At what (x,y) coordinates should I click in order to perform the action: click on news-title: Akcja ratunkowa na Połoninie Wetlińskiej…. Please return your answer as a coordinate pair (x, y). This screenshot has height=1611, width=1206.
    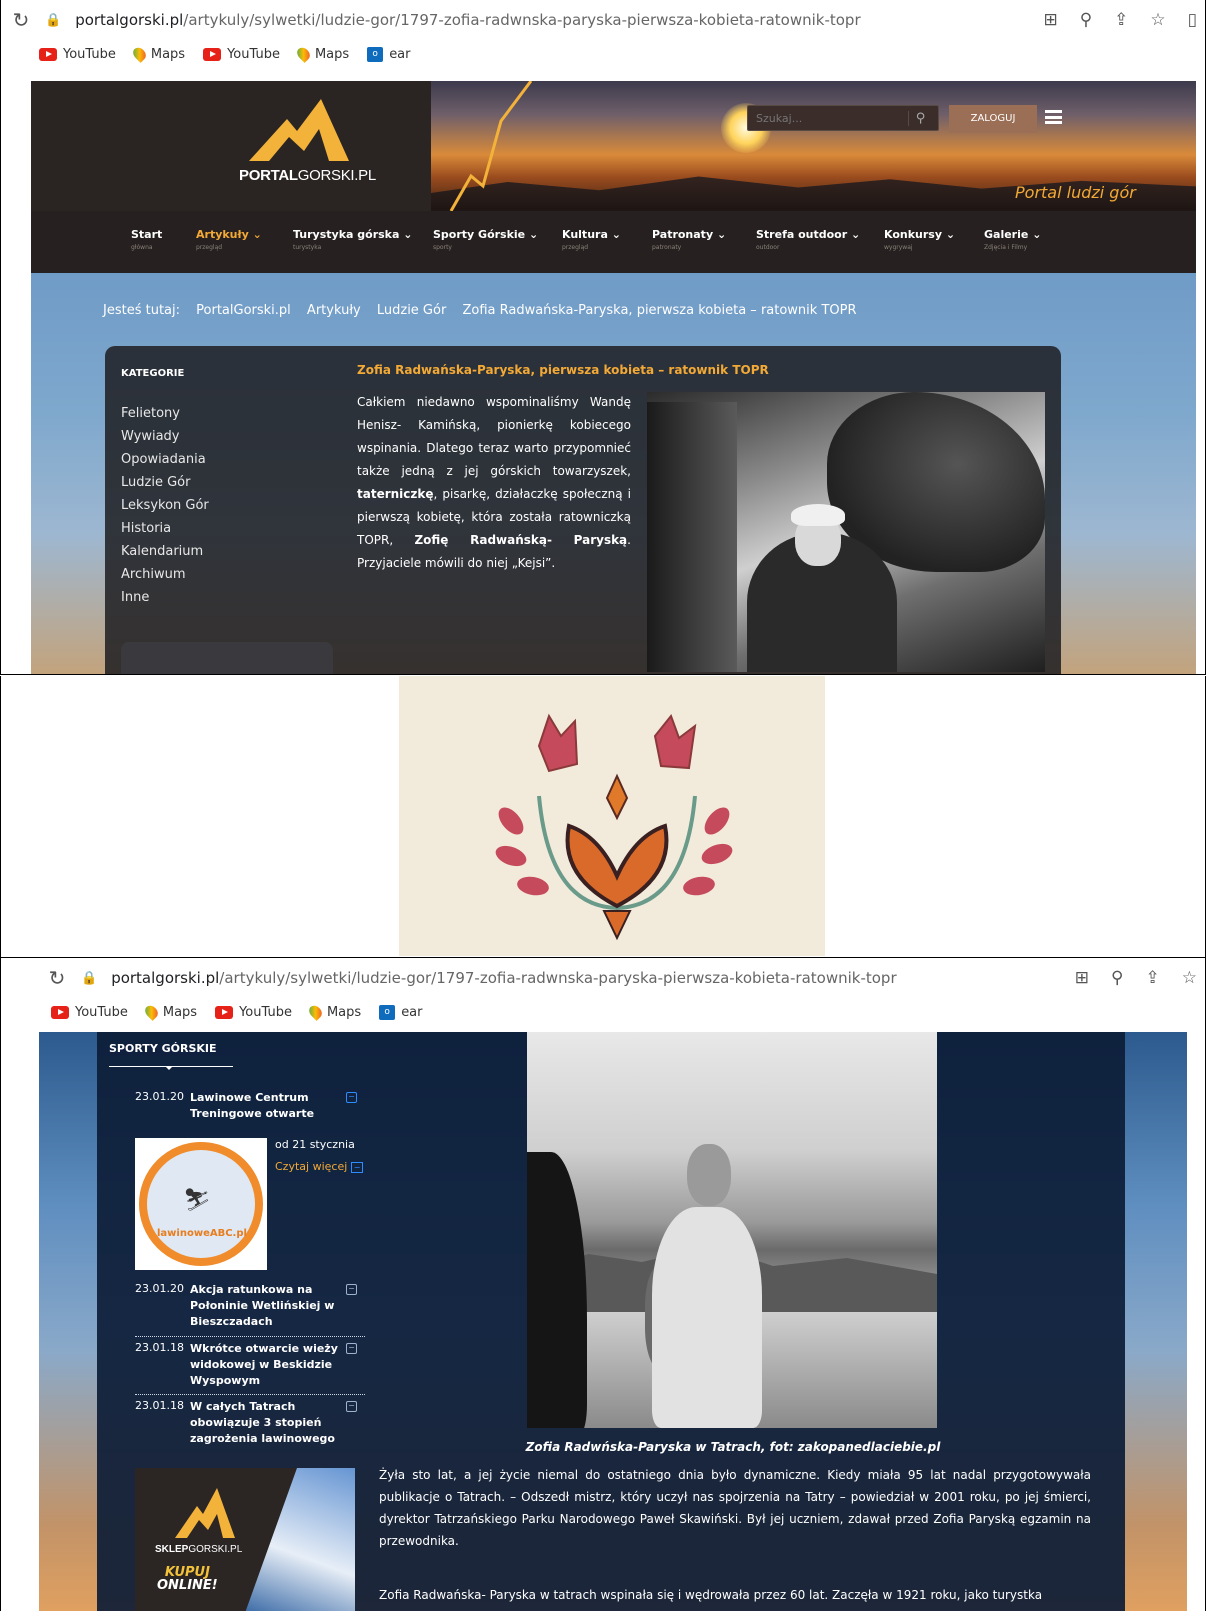
    Looking at the image, I should click on (265, 1306).